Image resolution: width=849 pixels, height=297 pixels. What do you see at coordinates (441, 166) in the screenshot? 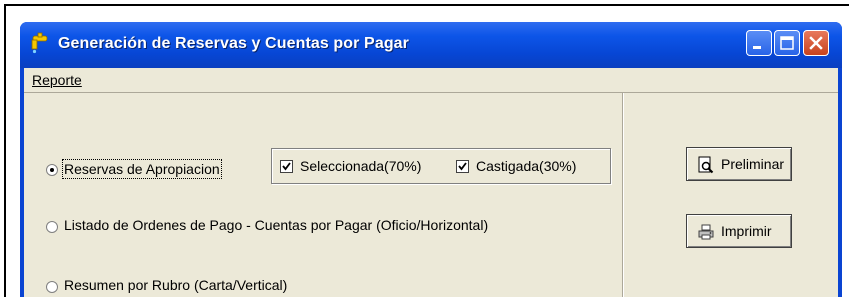
I see `percentage-group: Seleccionada(70%) Castigada(30%)` at bounding box center [441, 166].